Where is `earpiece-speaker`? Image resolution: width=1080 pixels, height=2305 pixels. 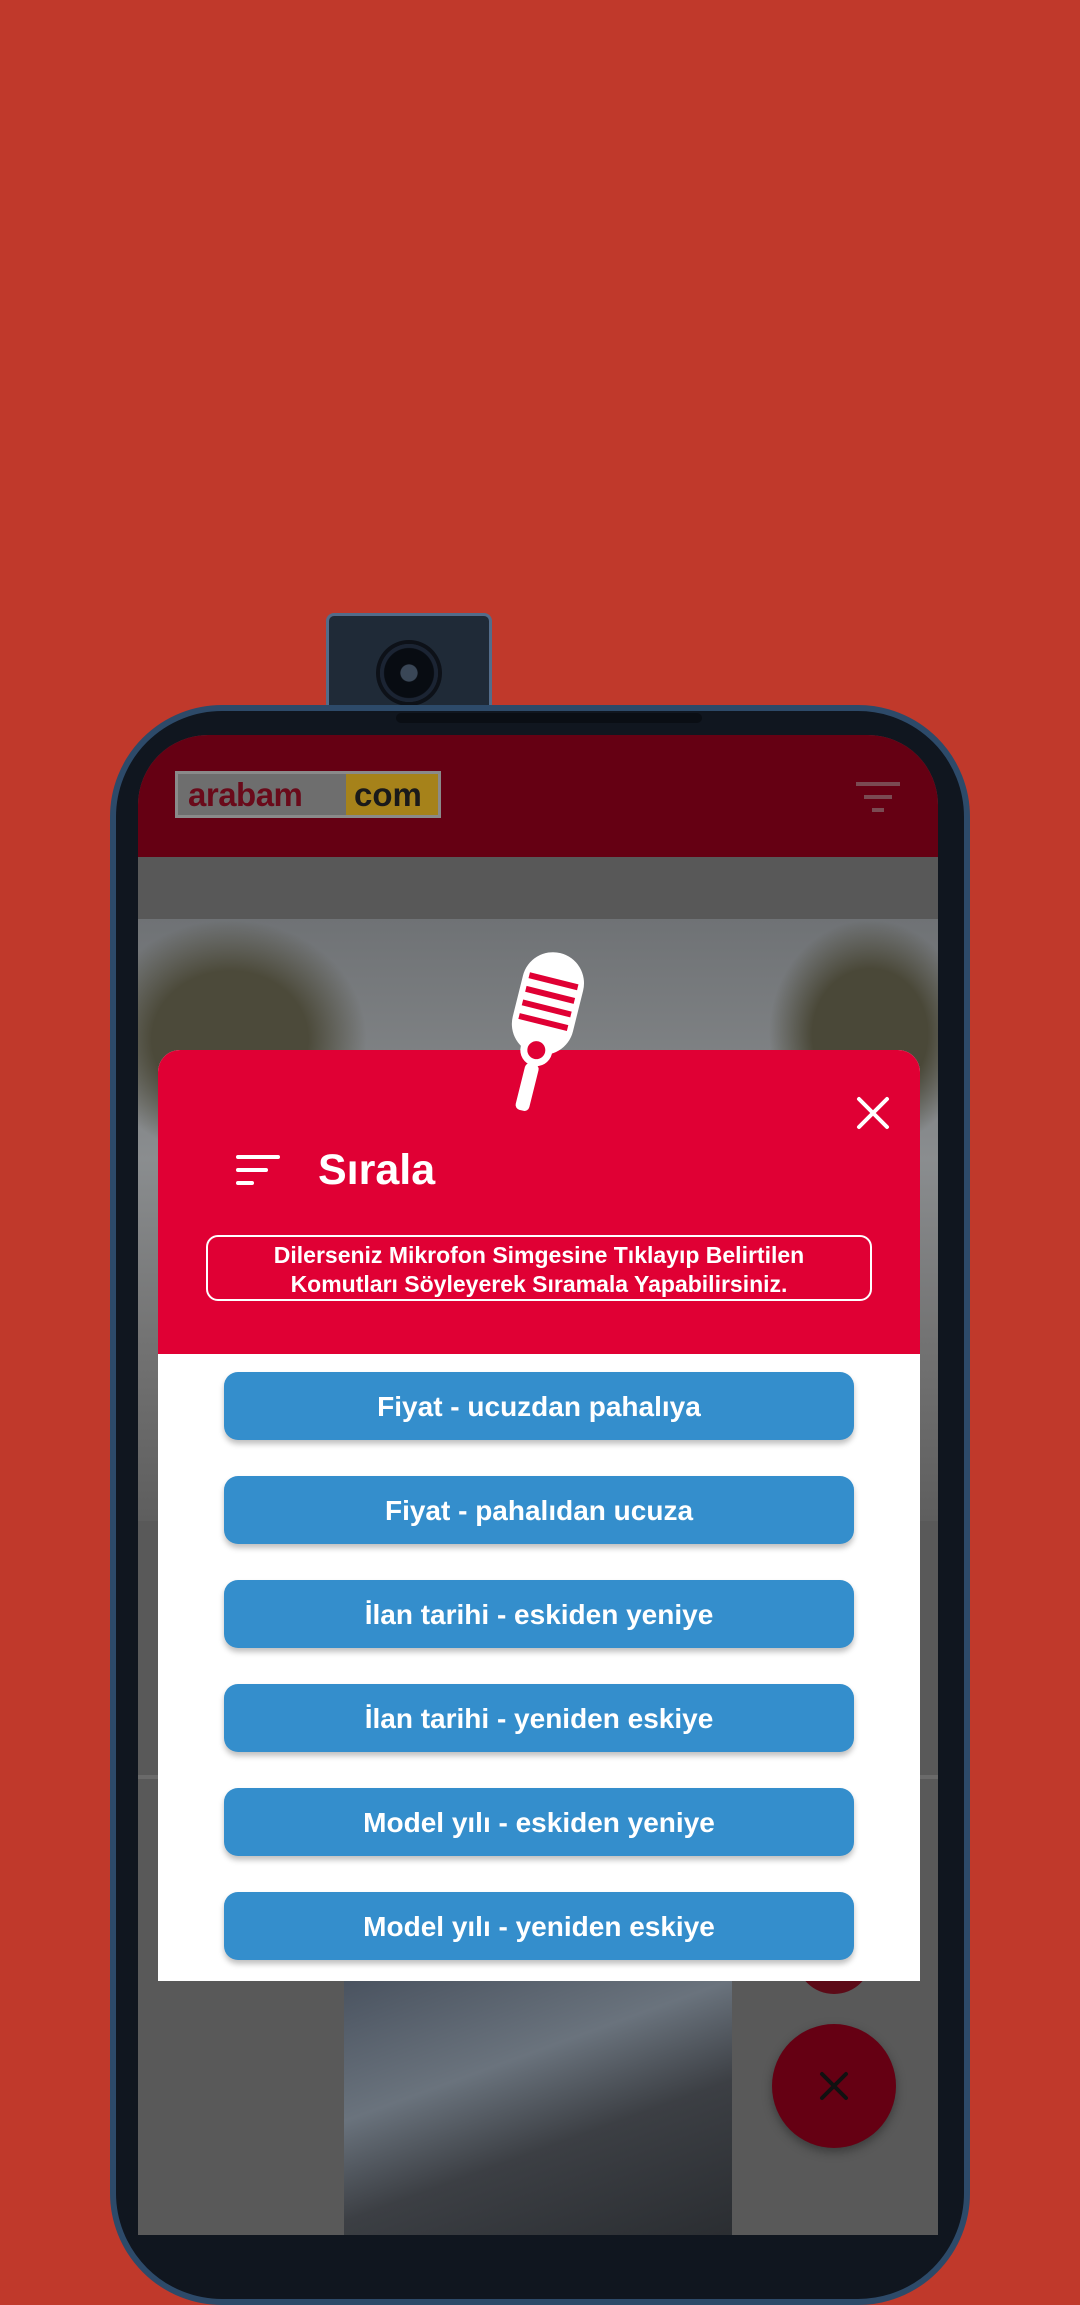 earpiece-speaker is located at coordinates (549, 718).